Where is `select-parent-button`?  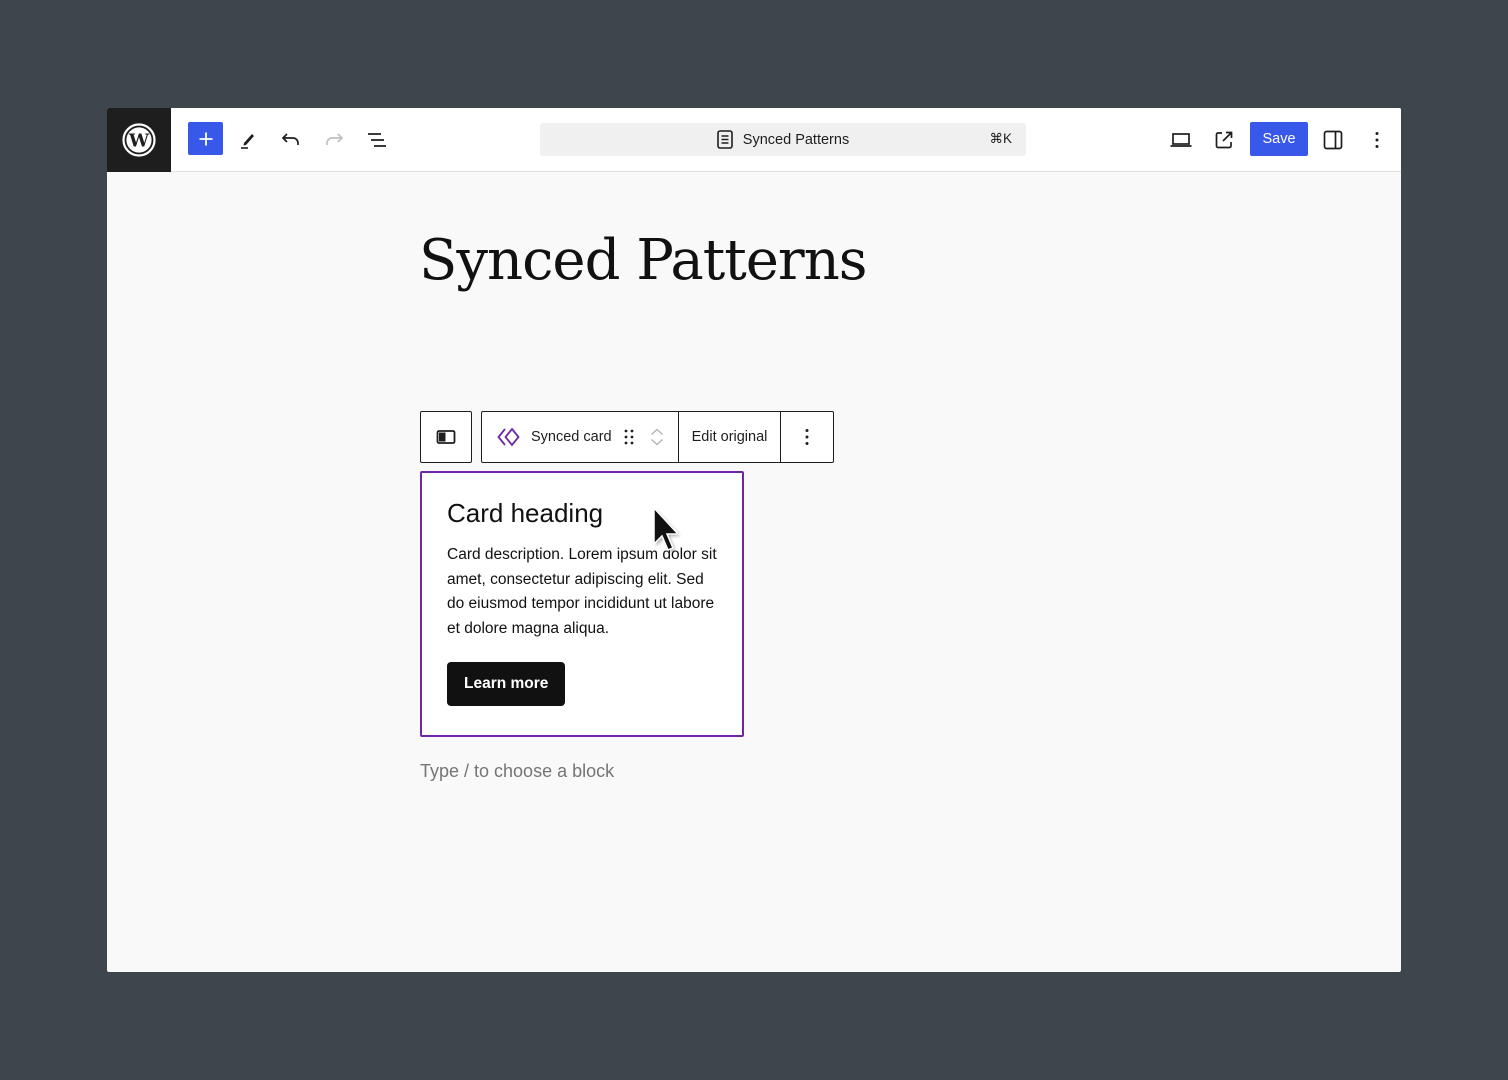 select-parent-button is located at coordinates (446, 437).